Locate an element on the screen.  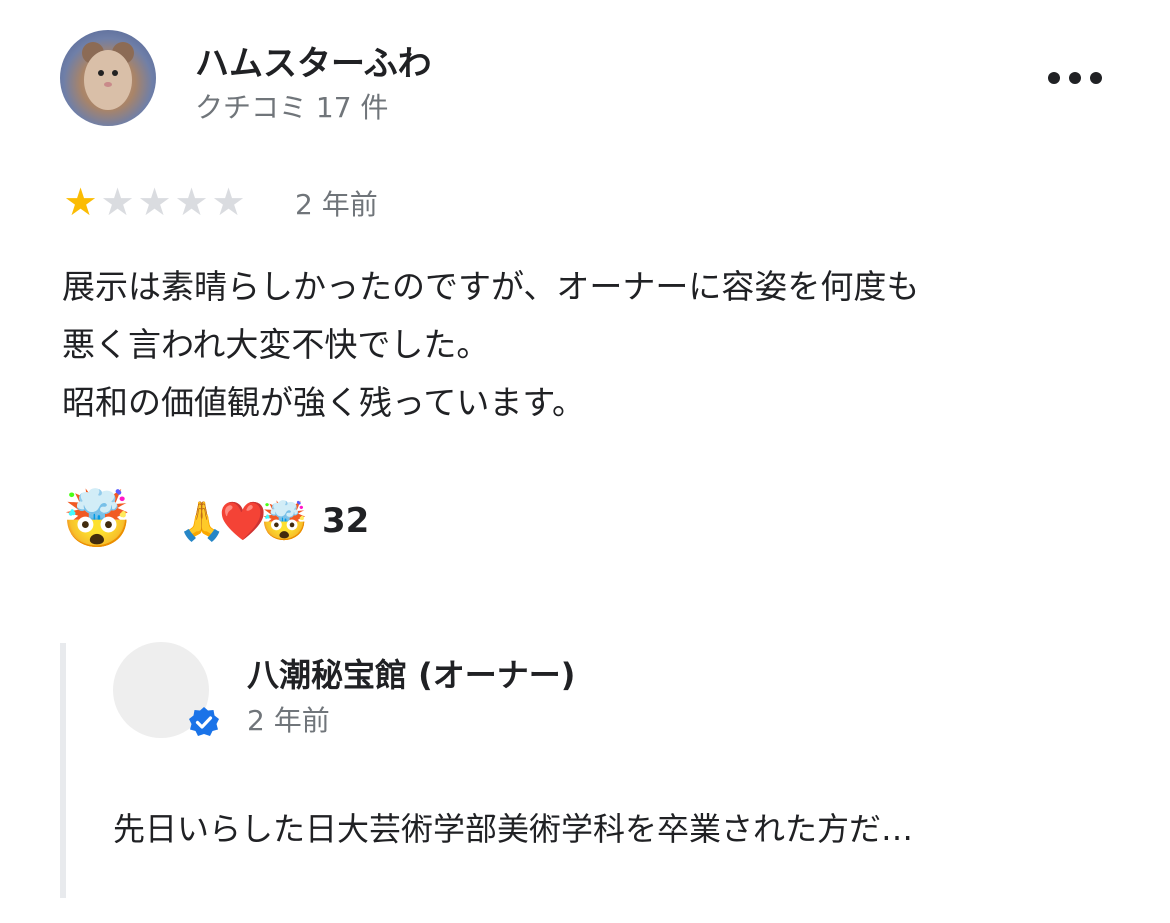
verified-badge-icon is located at coordinates (204, 721).